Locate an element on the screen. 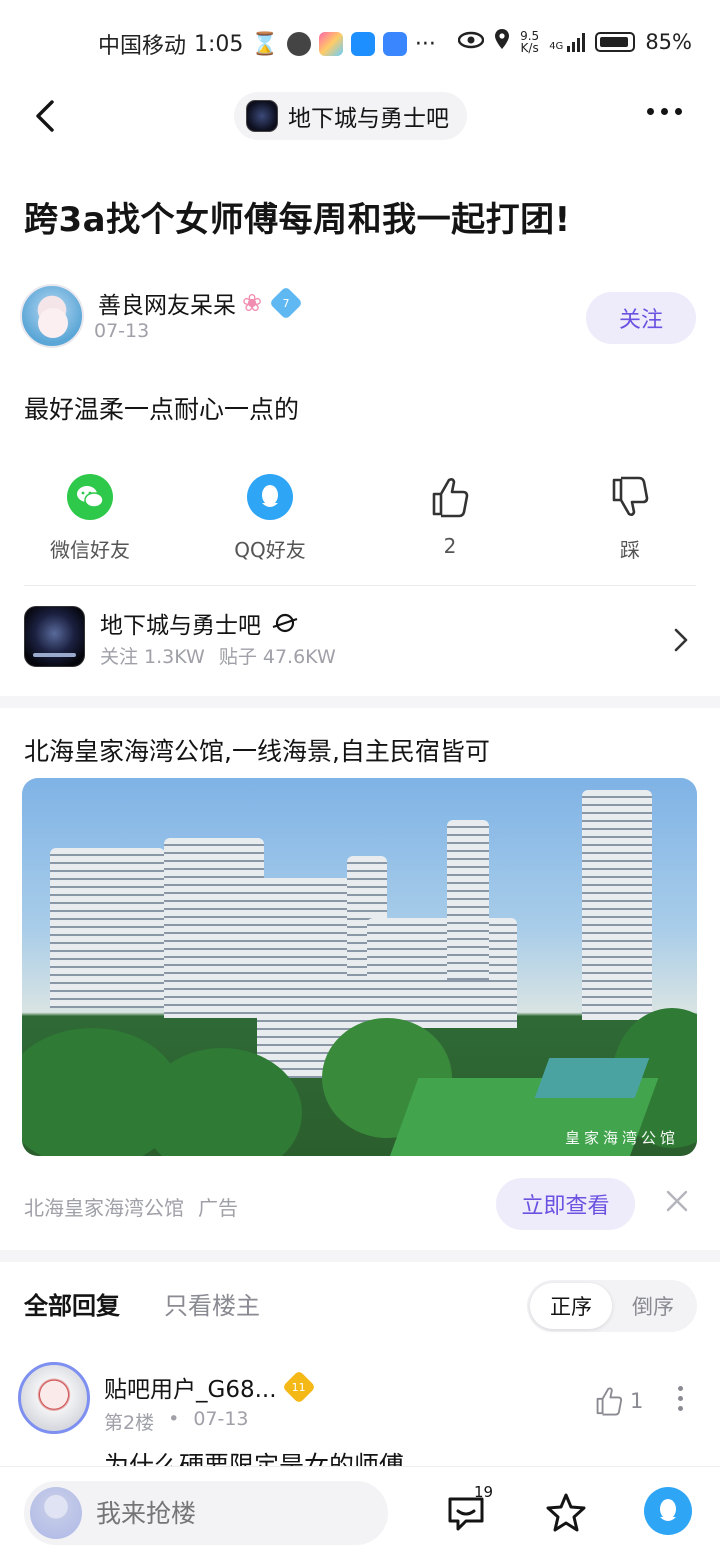  reply-name-row: 贴吧用户_G68... 11 is located at coordinates (210, 1387).